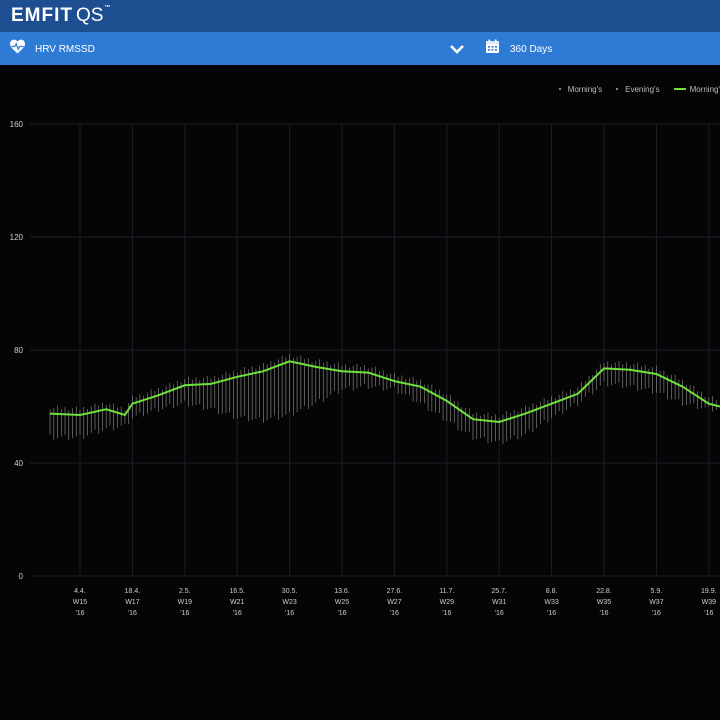 The image size is (720, 720). I want to click on x-tick-label: W25, so click(342, 602).